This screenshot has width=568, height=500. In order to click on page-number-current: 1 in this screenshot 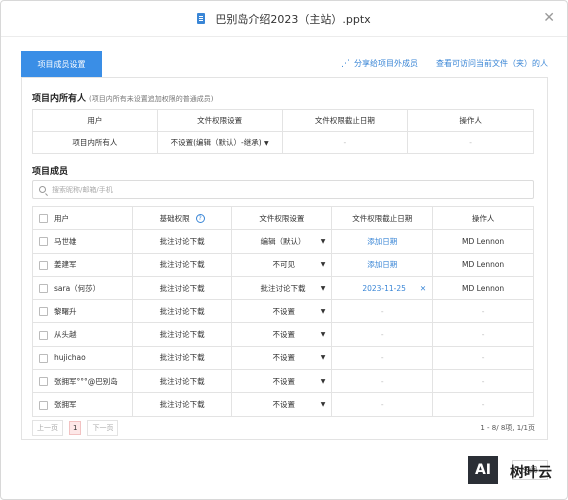, I will do `click(75, 428)`.